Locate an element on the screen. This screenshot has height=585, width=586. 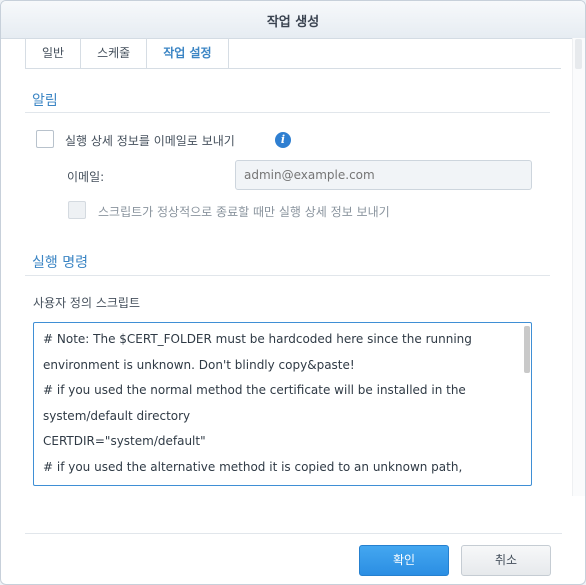
send-details-label: 실행 상세 정보를 이메일로 보내기 is located at coordinates (150, 141).